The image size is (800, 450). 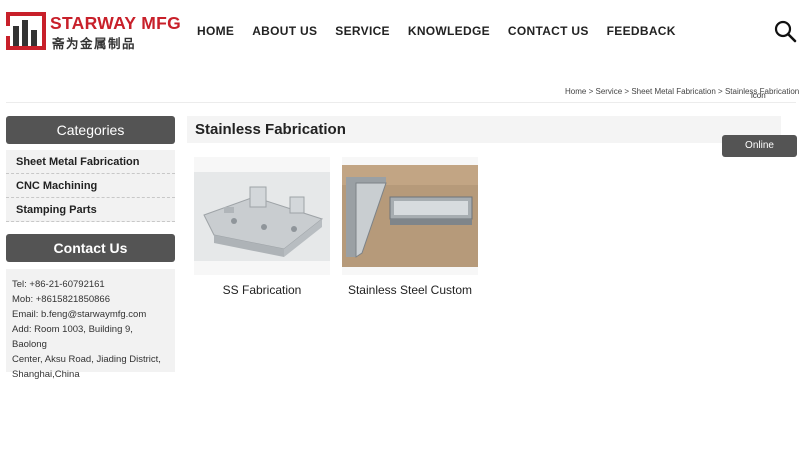 I want to click on logo-text: STARWAY MFG, so click(x=116, y=23).